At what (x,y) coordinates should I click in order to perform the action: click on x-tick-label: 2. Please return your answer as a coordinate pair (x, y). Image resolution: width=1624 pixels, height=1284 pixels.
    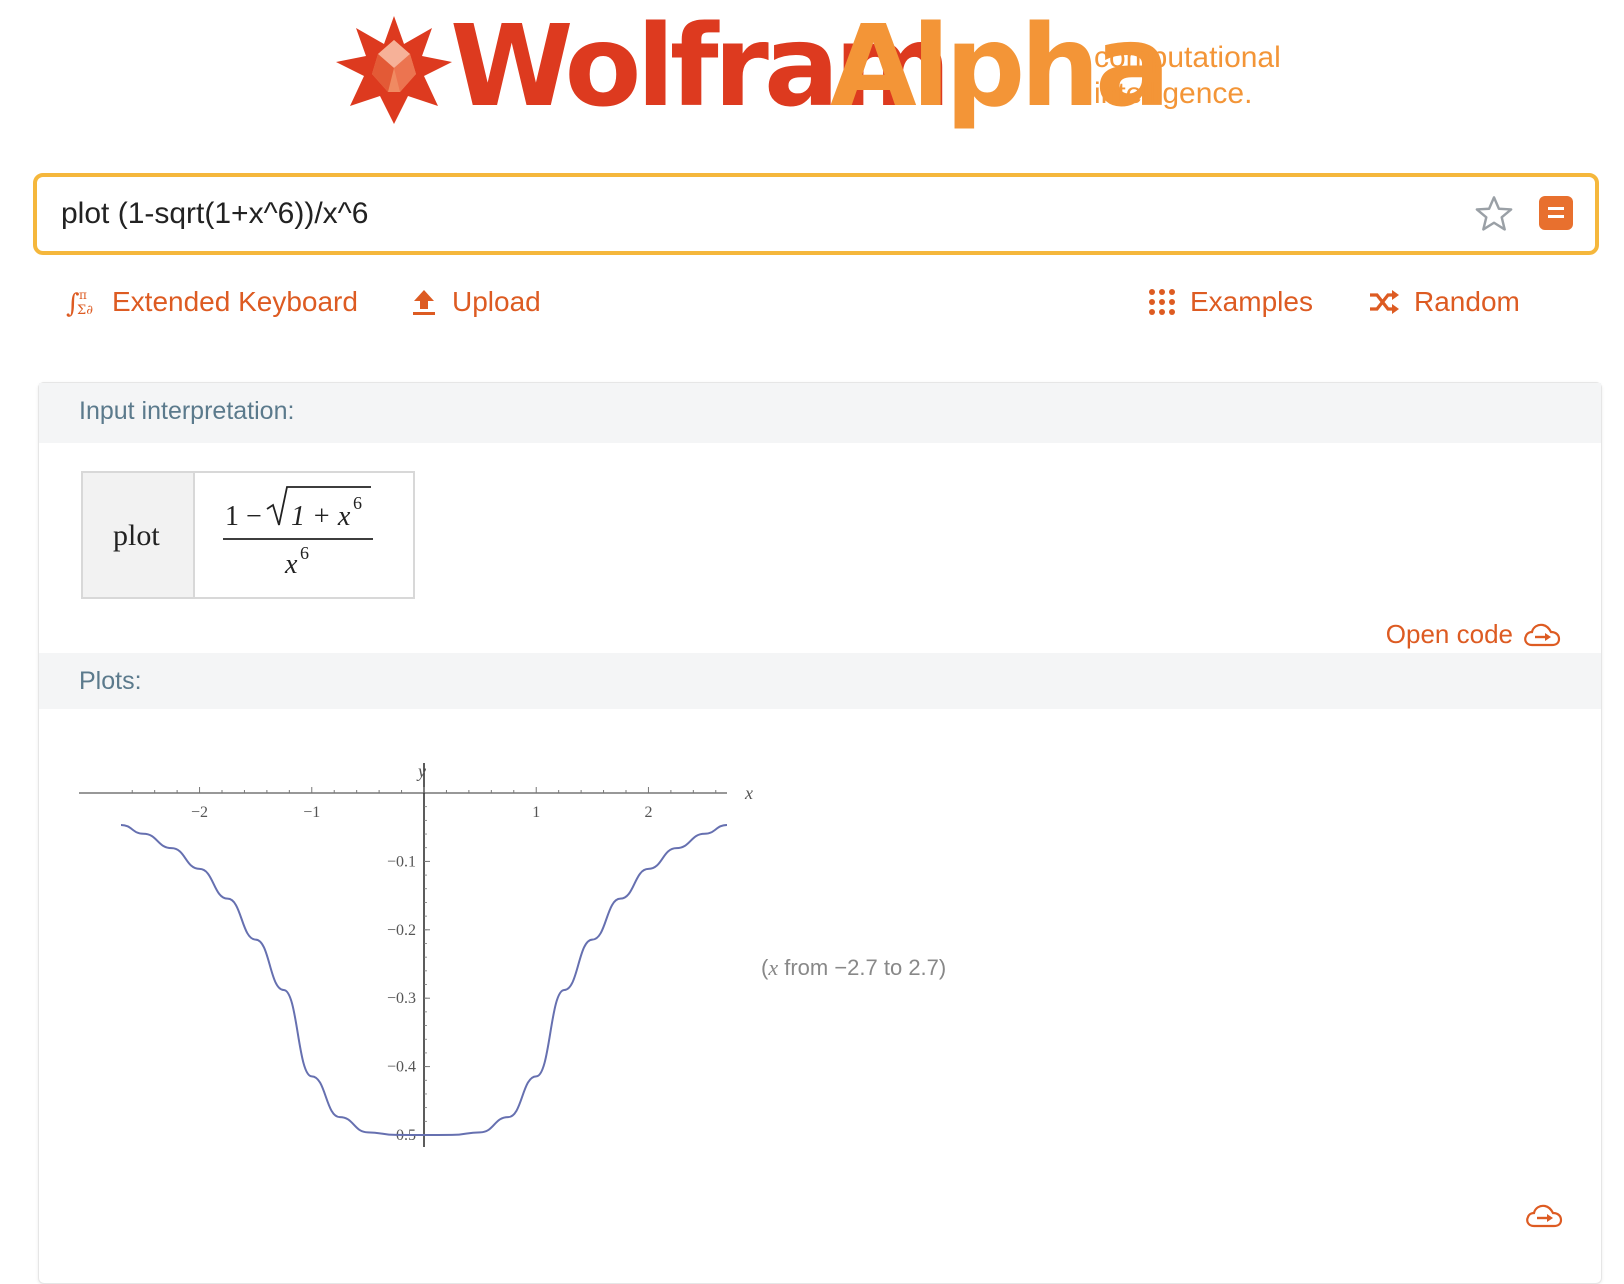
    Looking at the image, I should click on (648, 812).